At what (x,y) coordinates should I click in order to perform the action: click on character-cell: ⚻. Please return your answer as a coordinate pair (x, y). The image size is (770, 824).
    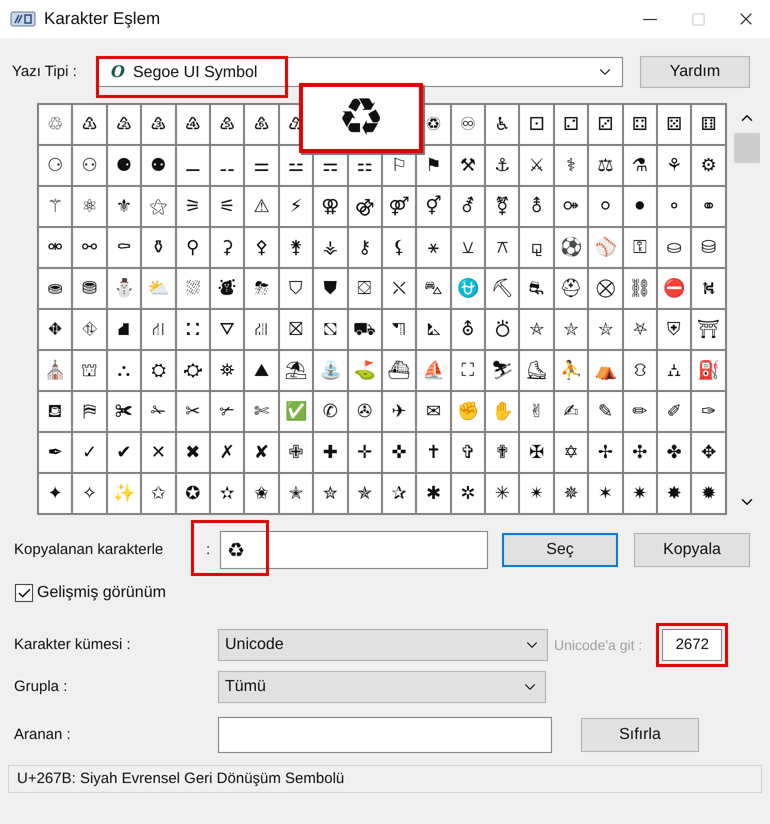
    Looking at the image, I should click on (502, 247).